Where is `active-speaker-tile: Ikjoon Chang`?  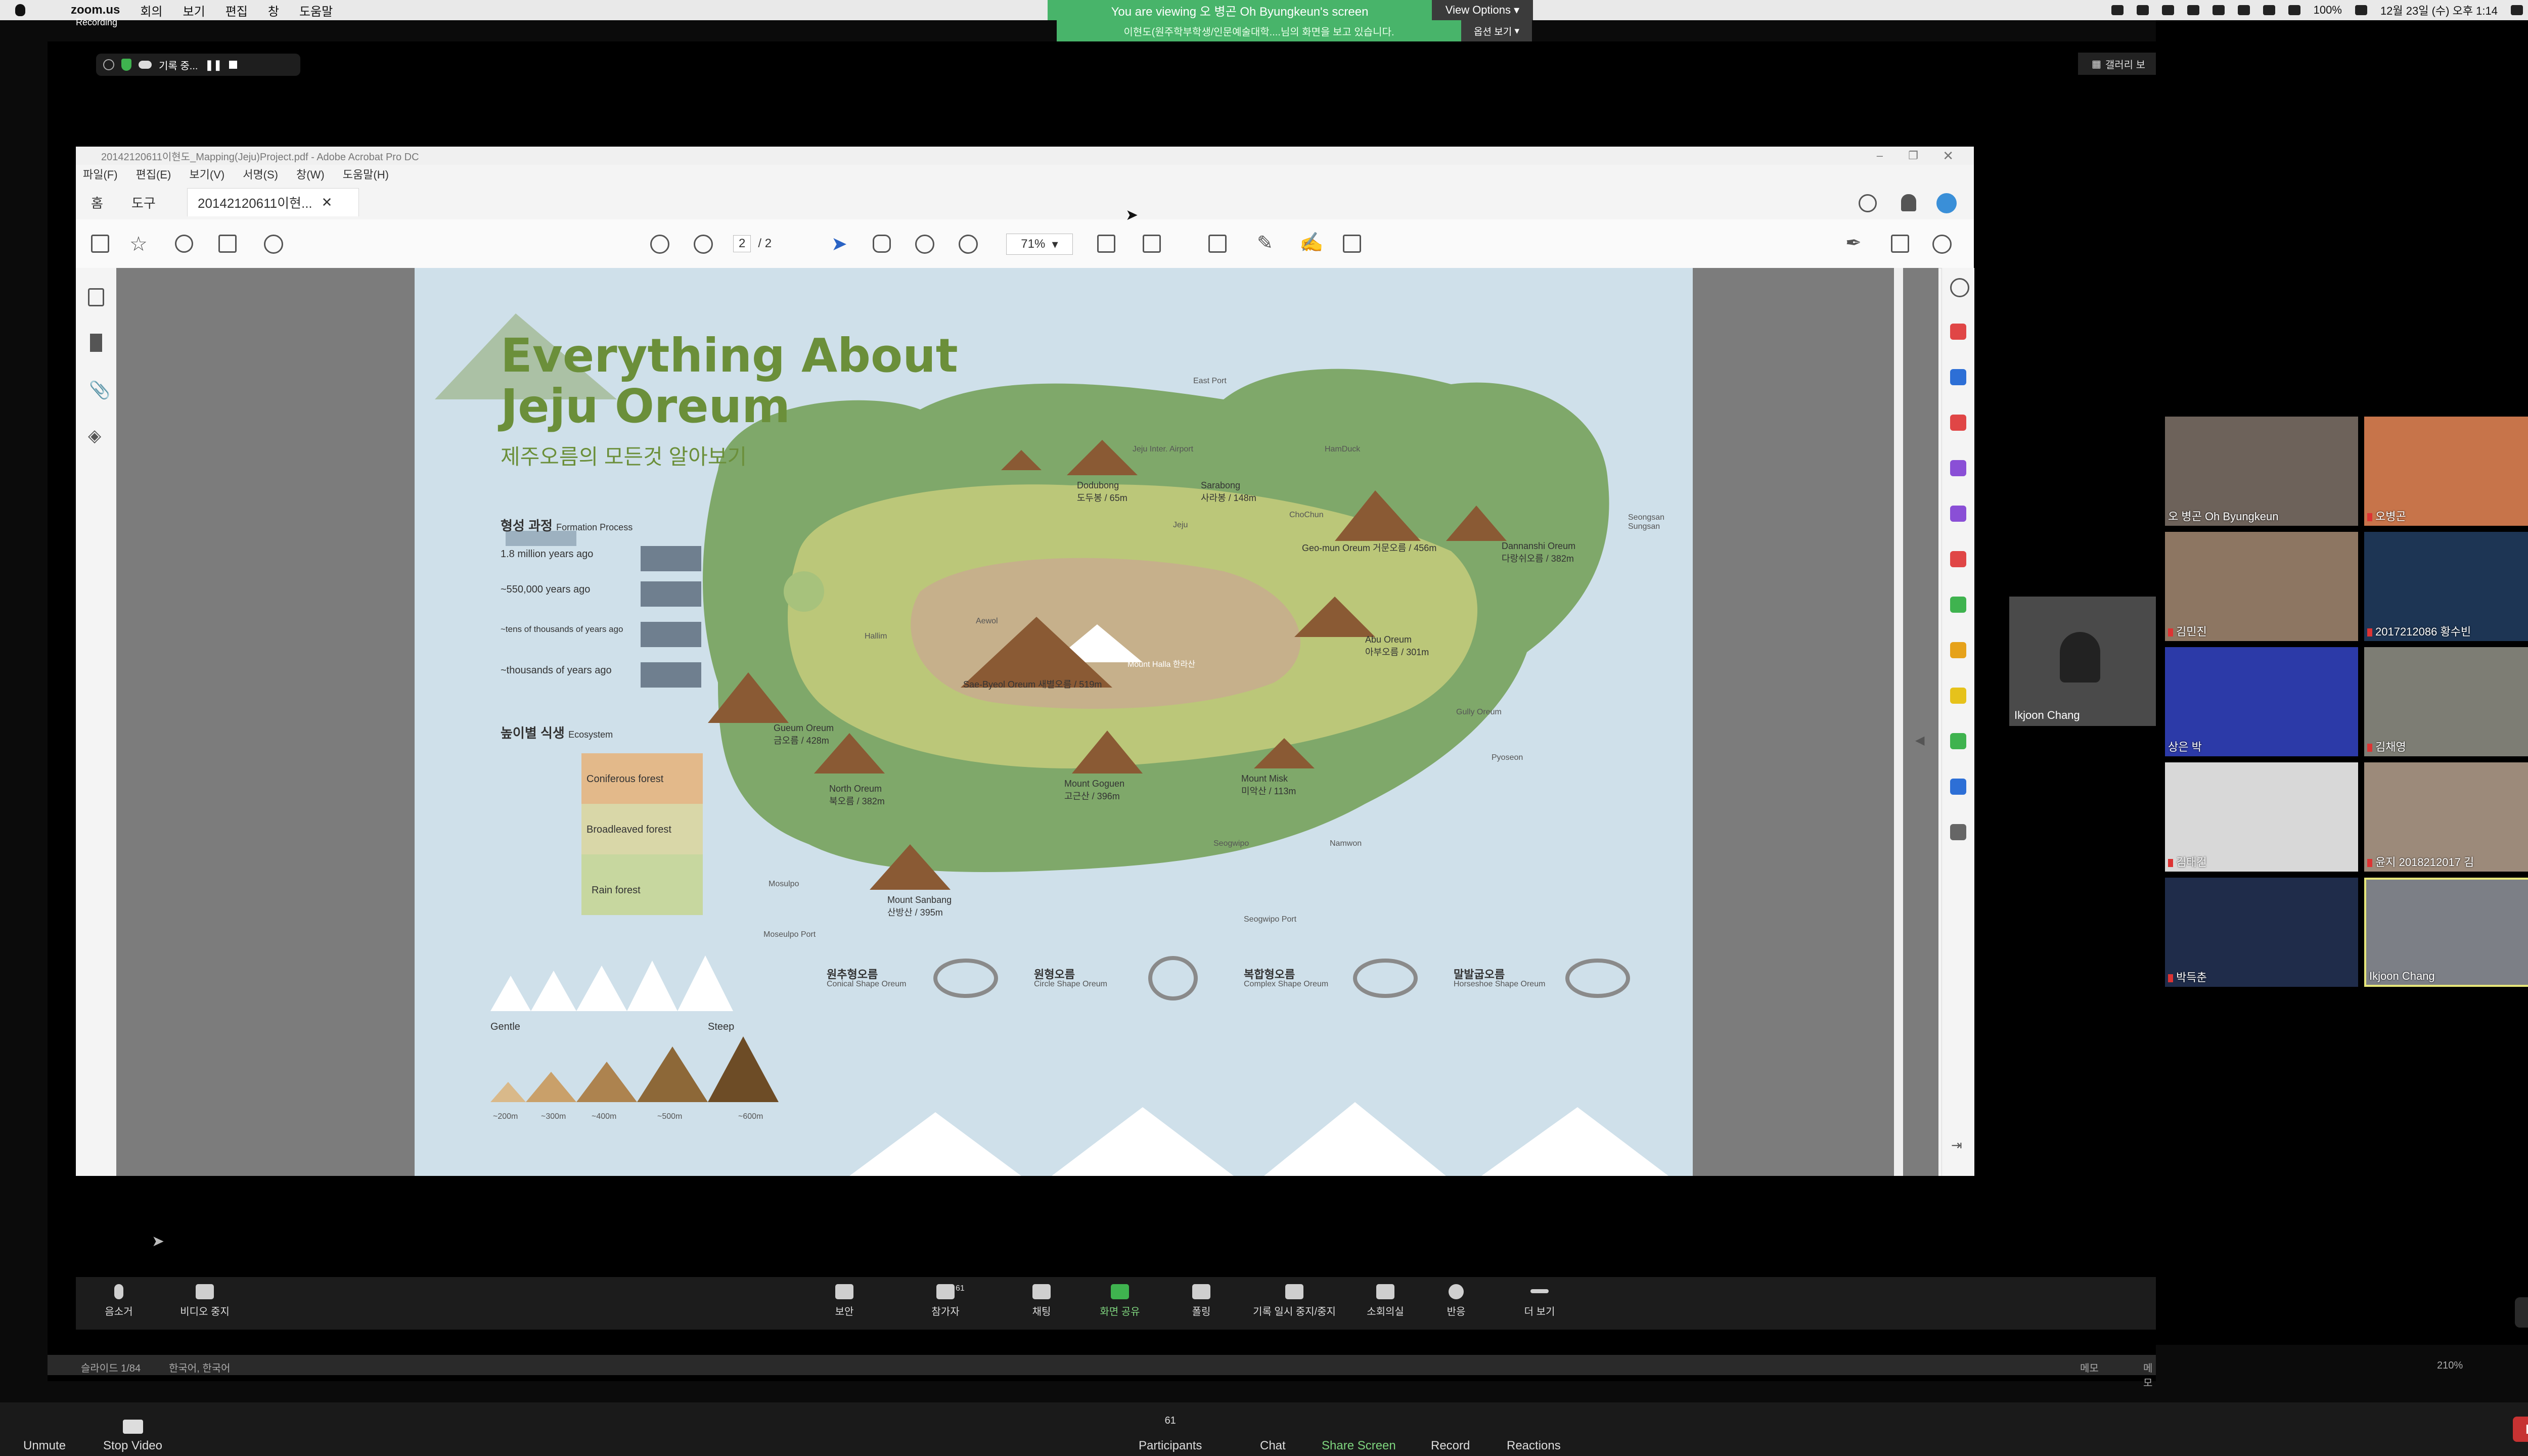
active-speaker-tile: Ikjoon Chang is located at coordinates (2082, 661).